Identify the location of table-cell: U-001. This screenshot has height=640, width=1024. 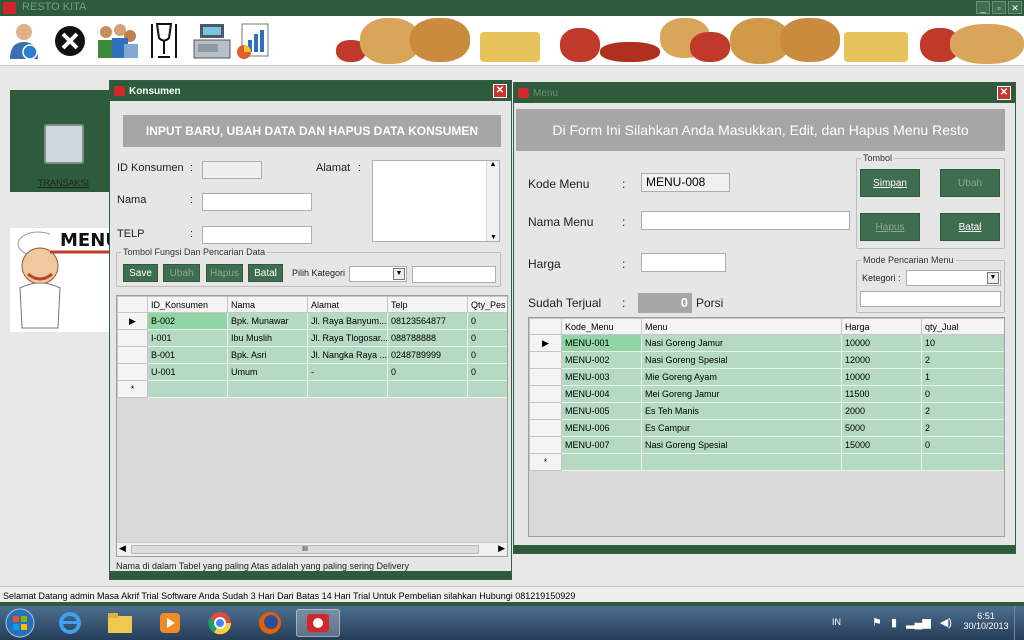
(187, 372).